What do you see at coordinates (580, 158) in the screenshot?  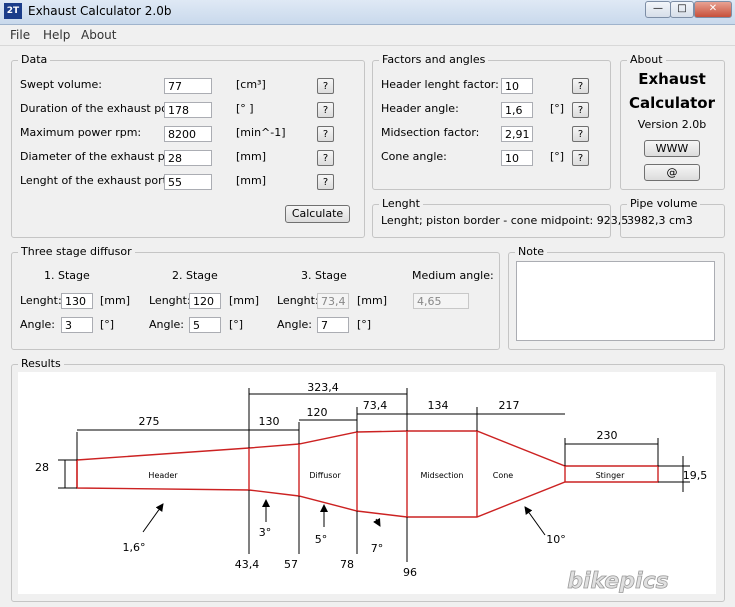 I see `cone-angle-help-button: ?` at bounding box center [580, 158].